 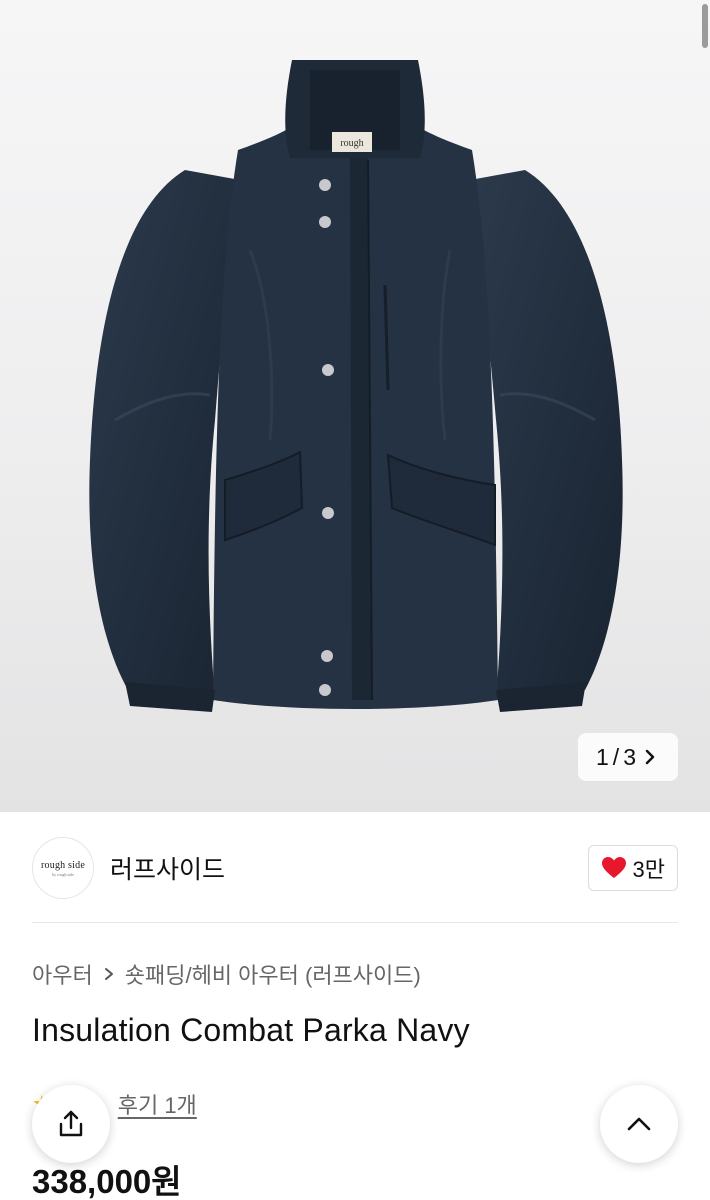 I want to click on brand-logo: rough side by rough side, so click(x=63, y=868).